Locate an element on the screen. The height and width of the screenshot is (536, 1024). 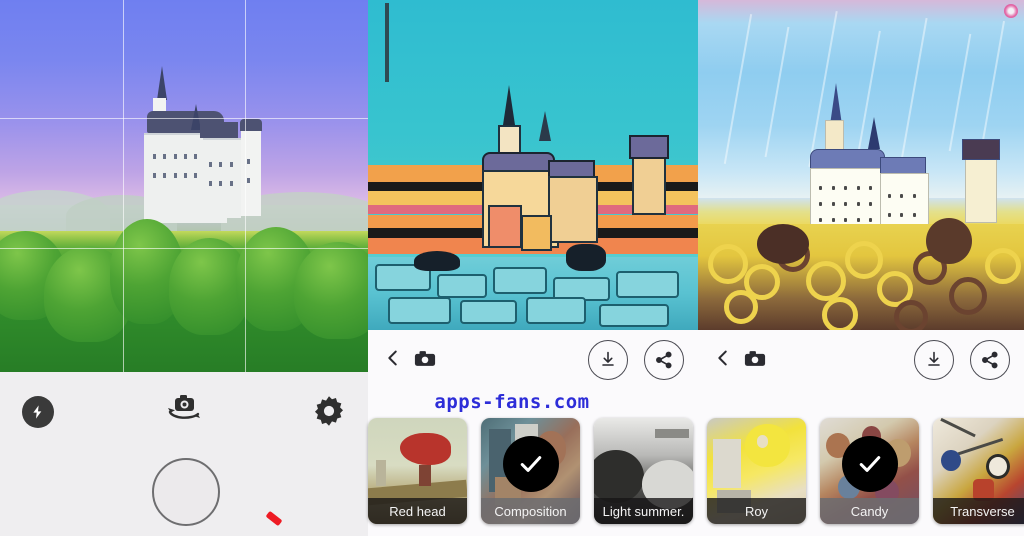
filter-thumbnail-label: Light summer. is located at coordinates (643, 511).